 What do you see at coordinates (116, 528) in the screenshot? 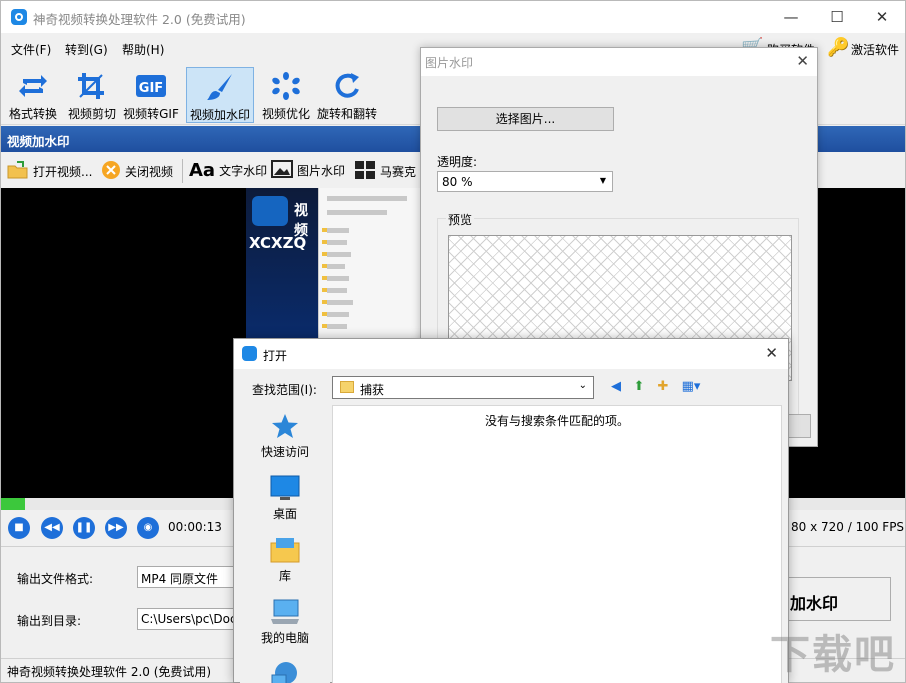
I see `fast-forward-icon: ▶▶` at bounding box center [116, 528].